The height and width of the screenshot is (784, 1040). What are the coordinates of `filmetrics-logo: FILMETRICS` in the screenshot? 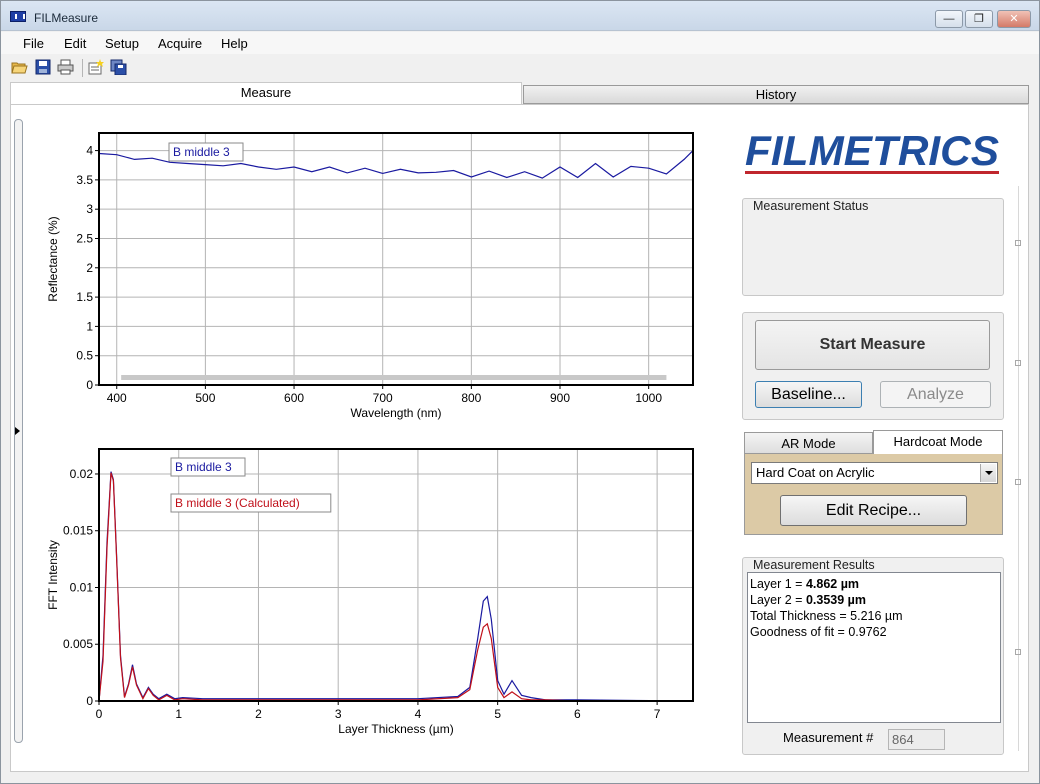 It's located at (873, 151).